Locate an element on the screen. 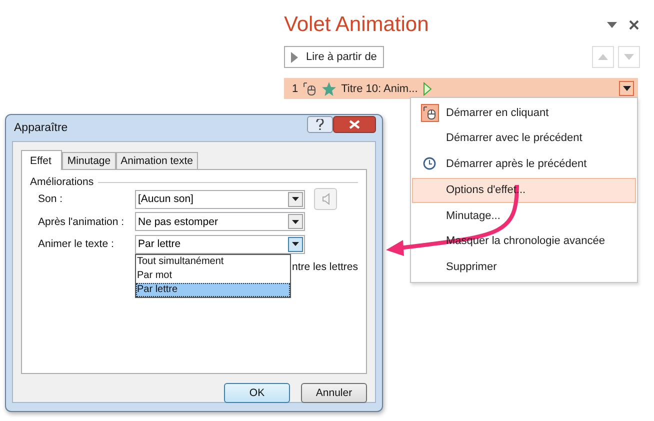 Image resolution: width=654 pixels, height=421 pixels. item-menu-button is located at coordinates (626, 88).